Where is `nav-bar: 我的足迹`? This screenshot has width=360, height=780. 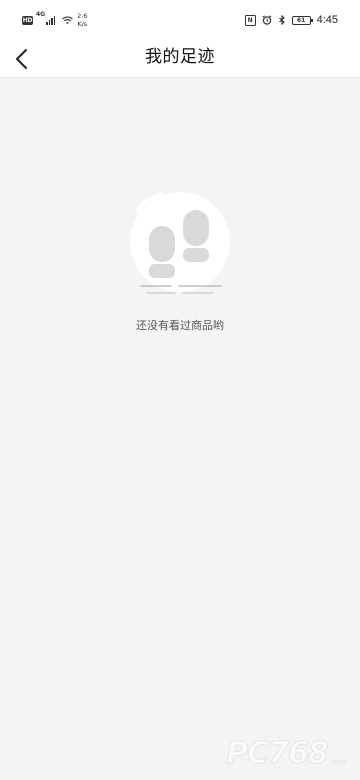 nav-bar: 我的足迹 is located at coordinates (180, 59).